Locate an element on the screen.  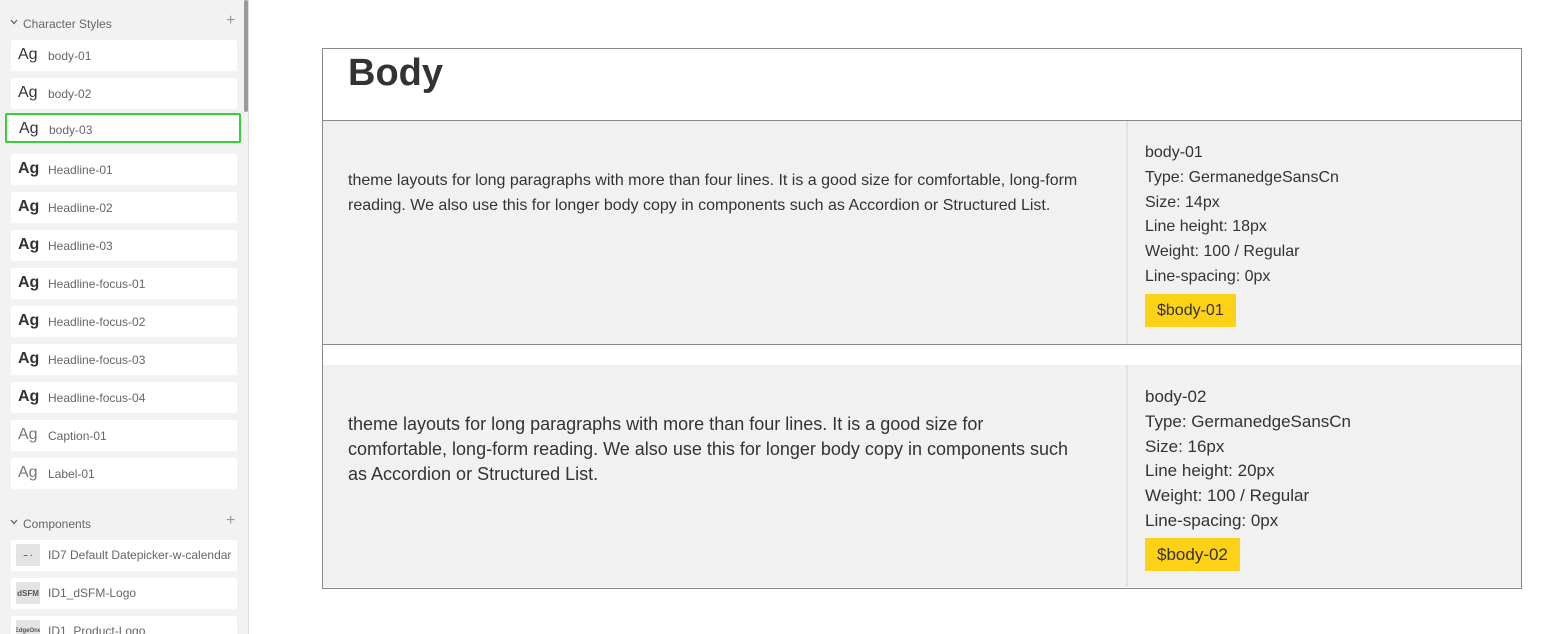
style-item-label: body-02 is located at coordinates (70, 94).